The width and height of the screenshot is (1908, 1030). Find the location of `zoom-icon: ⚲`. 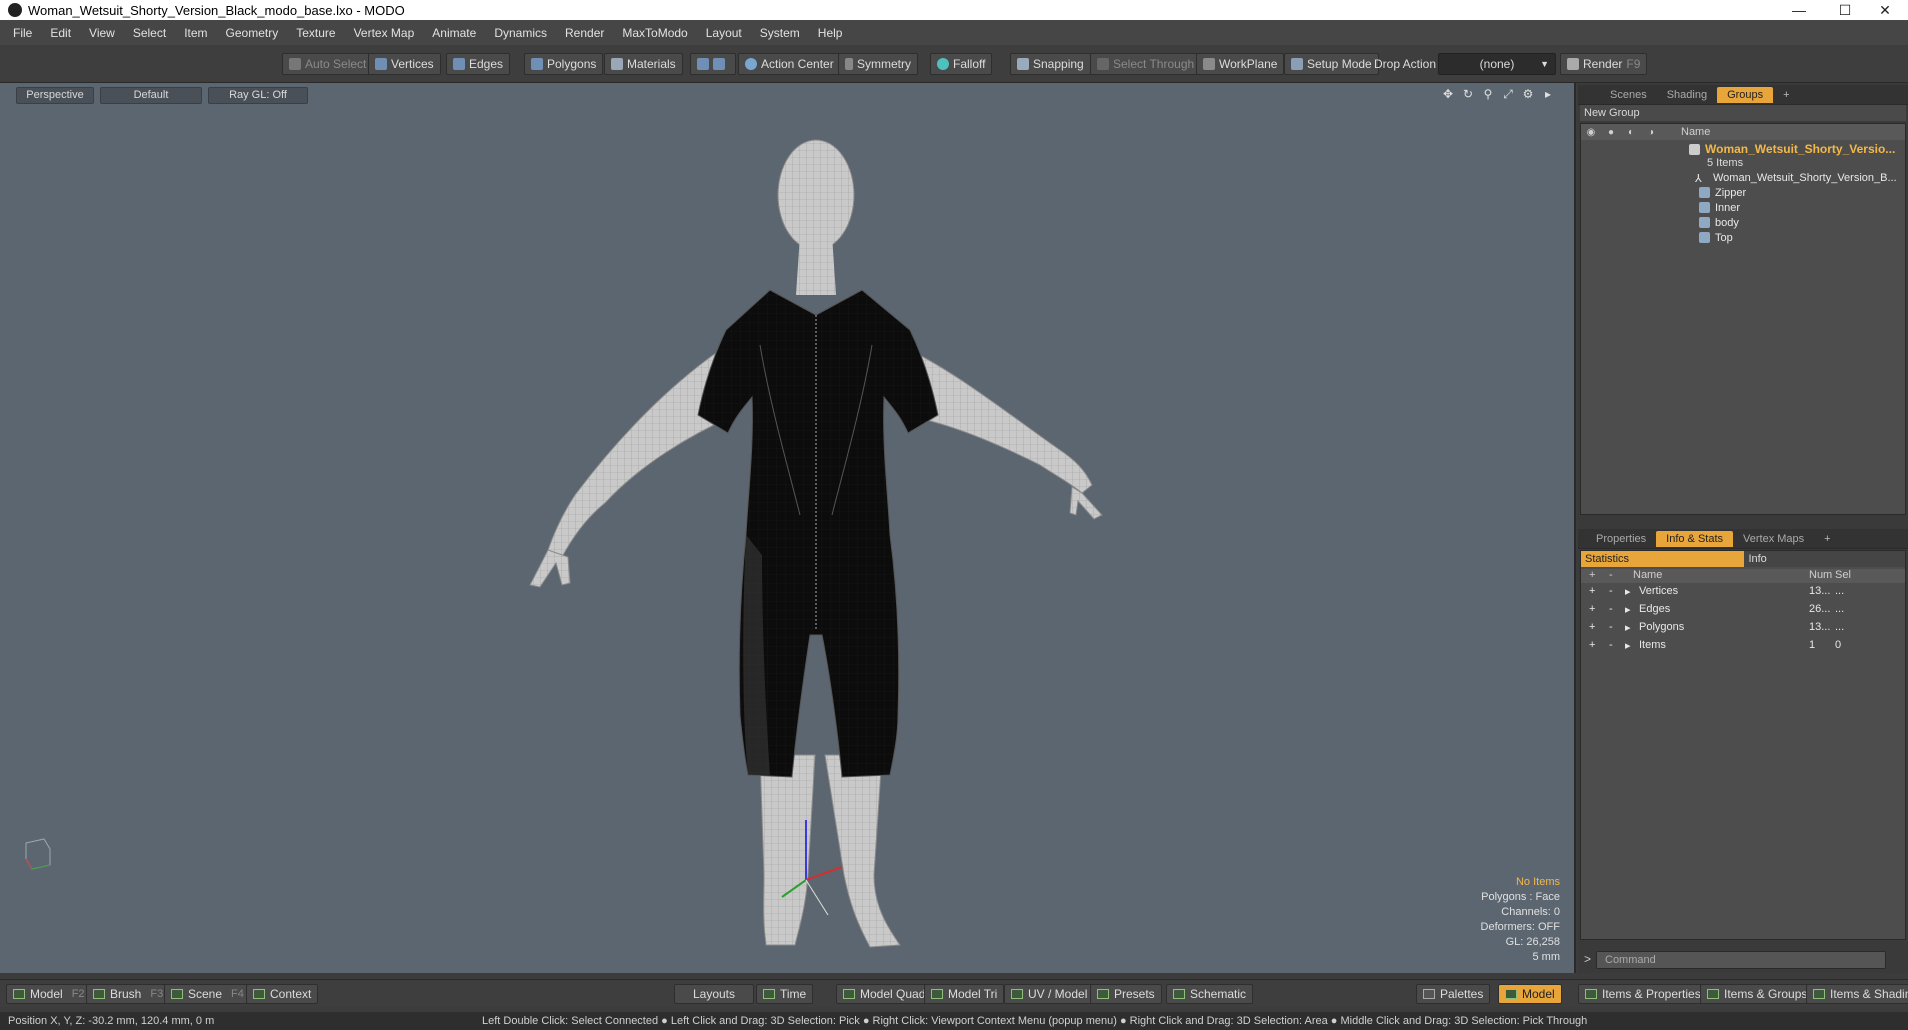

zoom-icon: ⚲ is located at coordinates (1488, 94).